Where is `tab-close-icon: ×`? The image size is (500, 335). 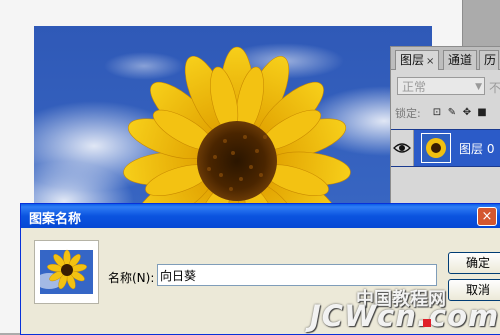
tab-close-icon: × is located at coordinates (430, 61).